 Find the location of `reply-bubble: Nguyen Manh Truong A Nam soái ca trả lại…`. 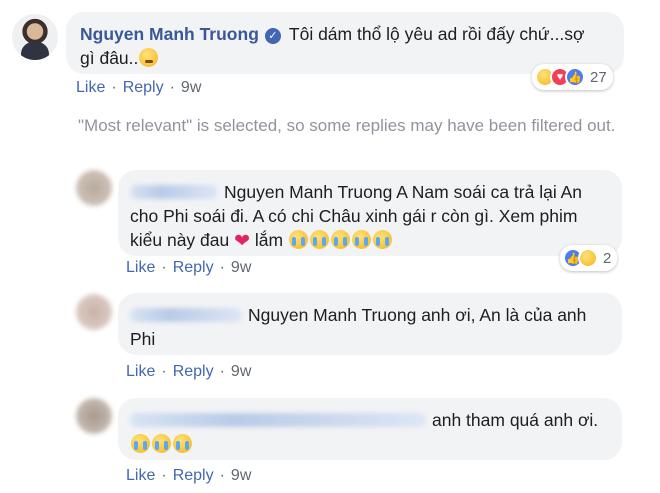

reply-bubble: Nguyen Manh Truong A Nam soái ca trả lại… is located at coordinates (370, 213).